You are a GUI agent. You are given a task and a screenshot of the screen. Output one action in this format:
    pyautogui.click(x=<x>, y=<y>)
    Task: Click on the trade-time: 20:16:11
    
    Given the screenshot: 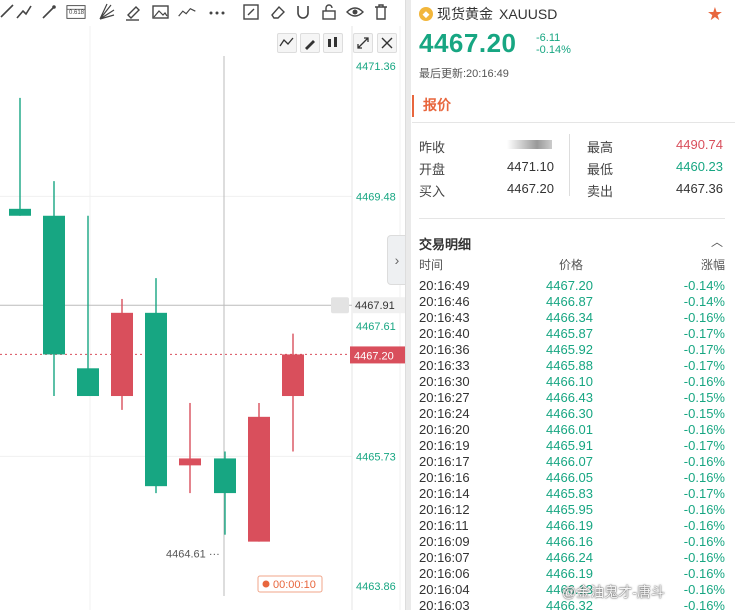 What is the action you would take?
    pyautogui.click(x=444, y=525)
    